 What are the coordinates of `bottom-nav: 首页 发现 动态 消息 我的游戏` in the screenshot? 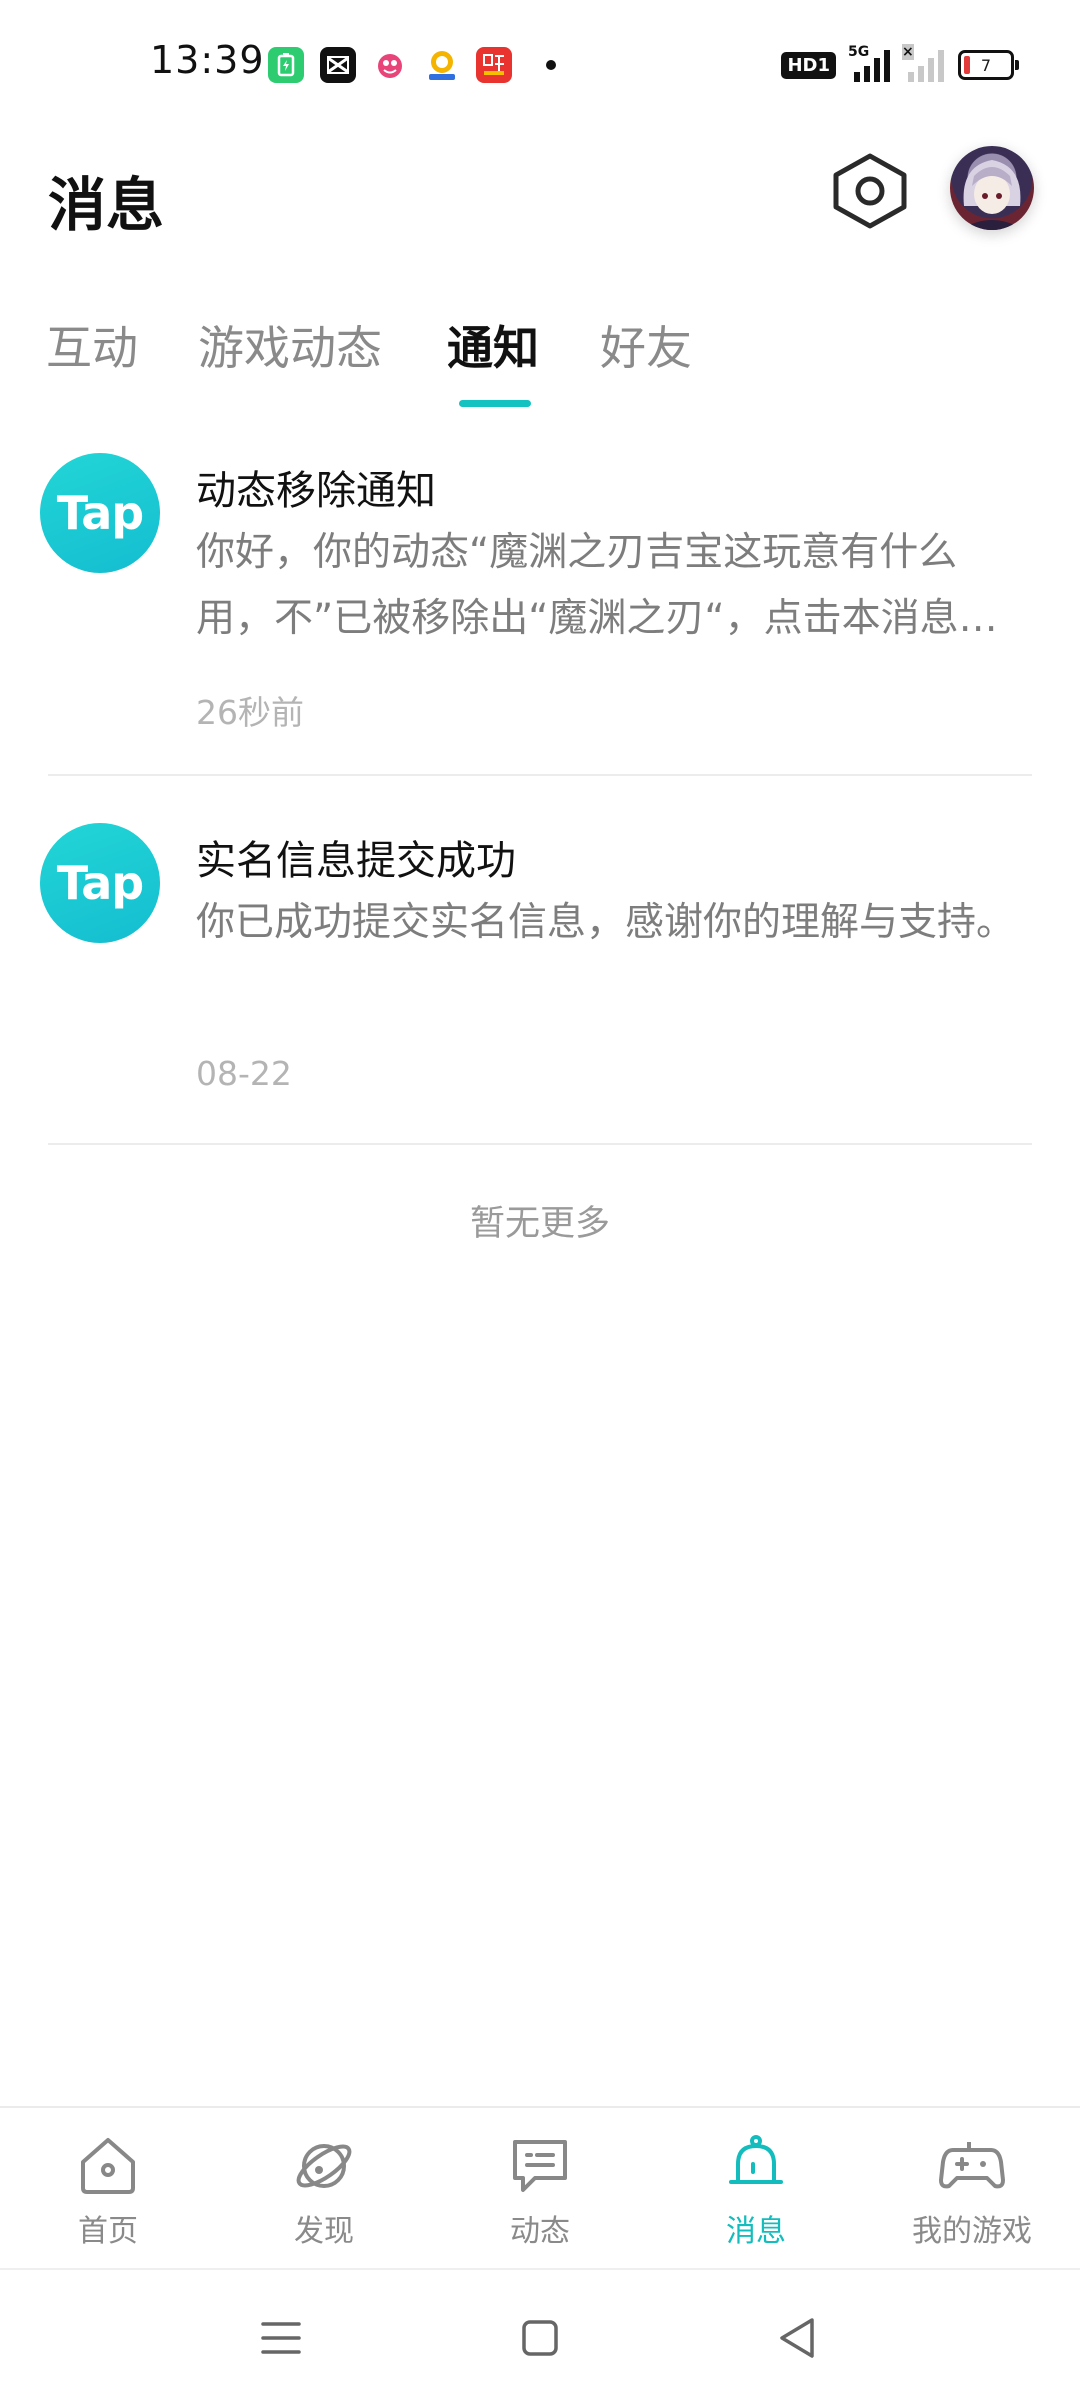 It's located at (540, 2187).